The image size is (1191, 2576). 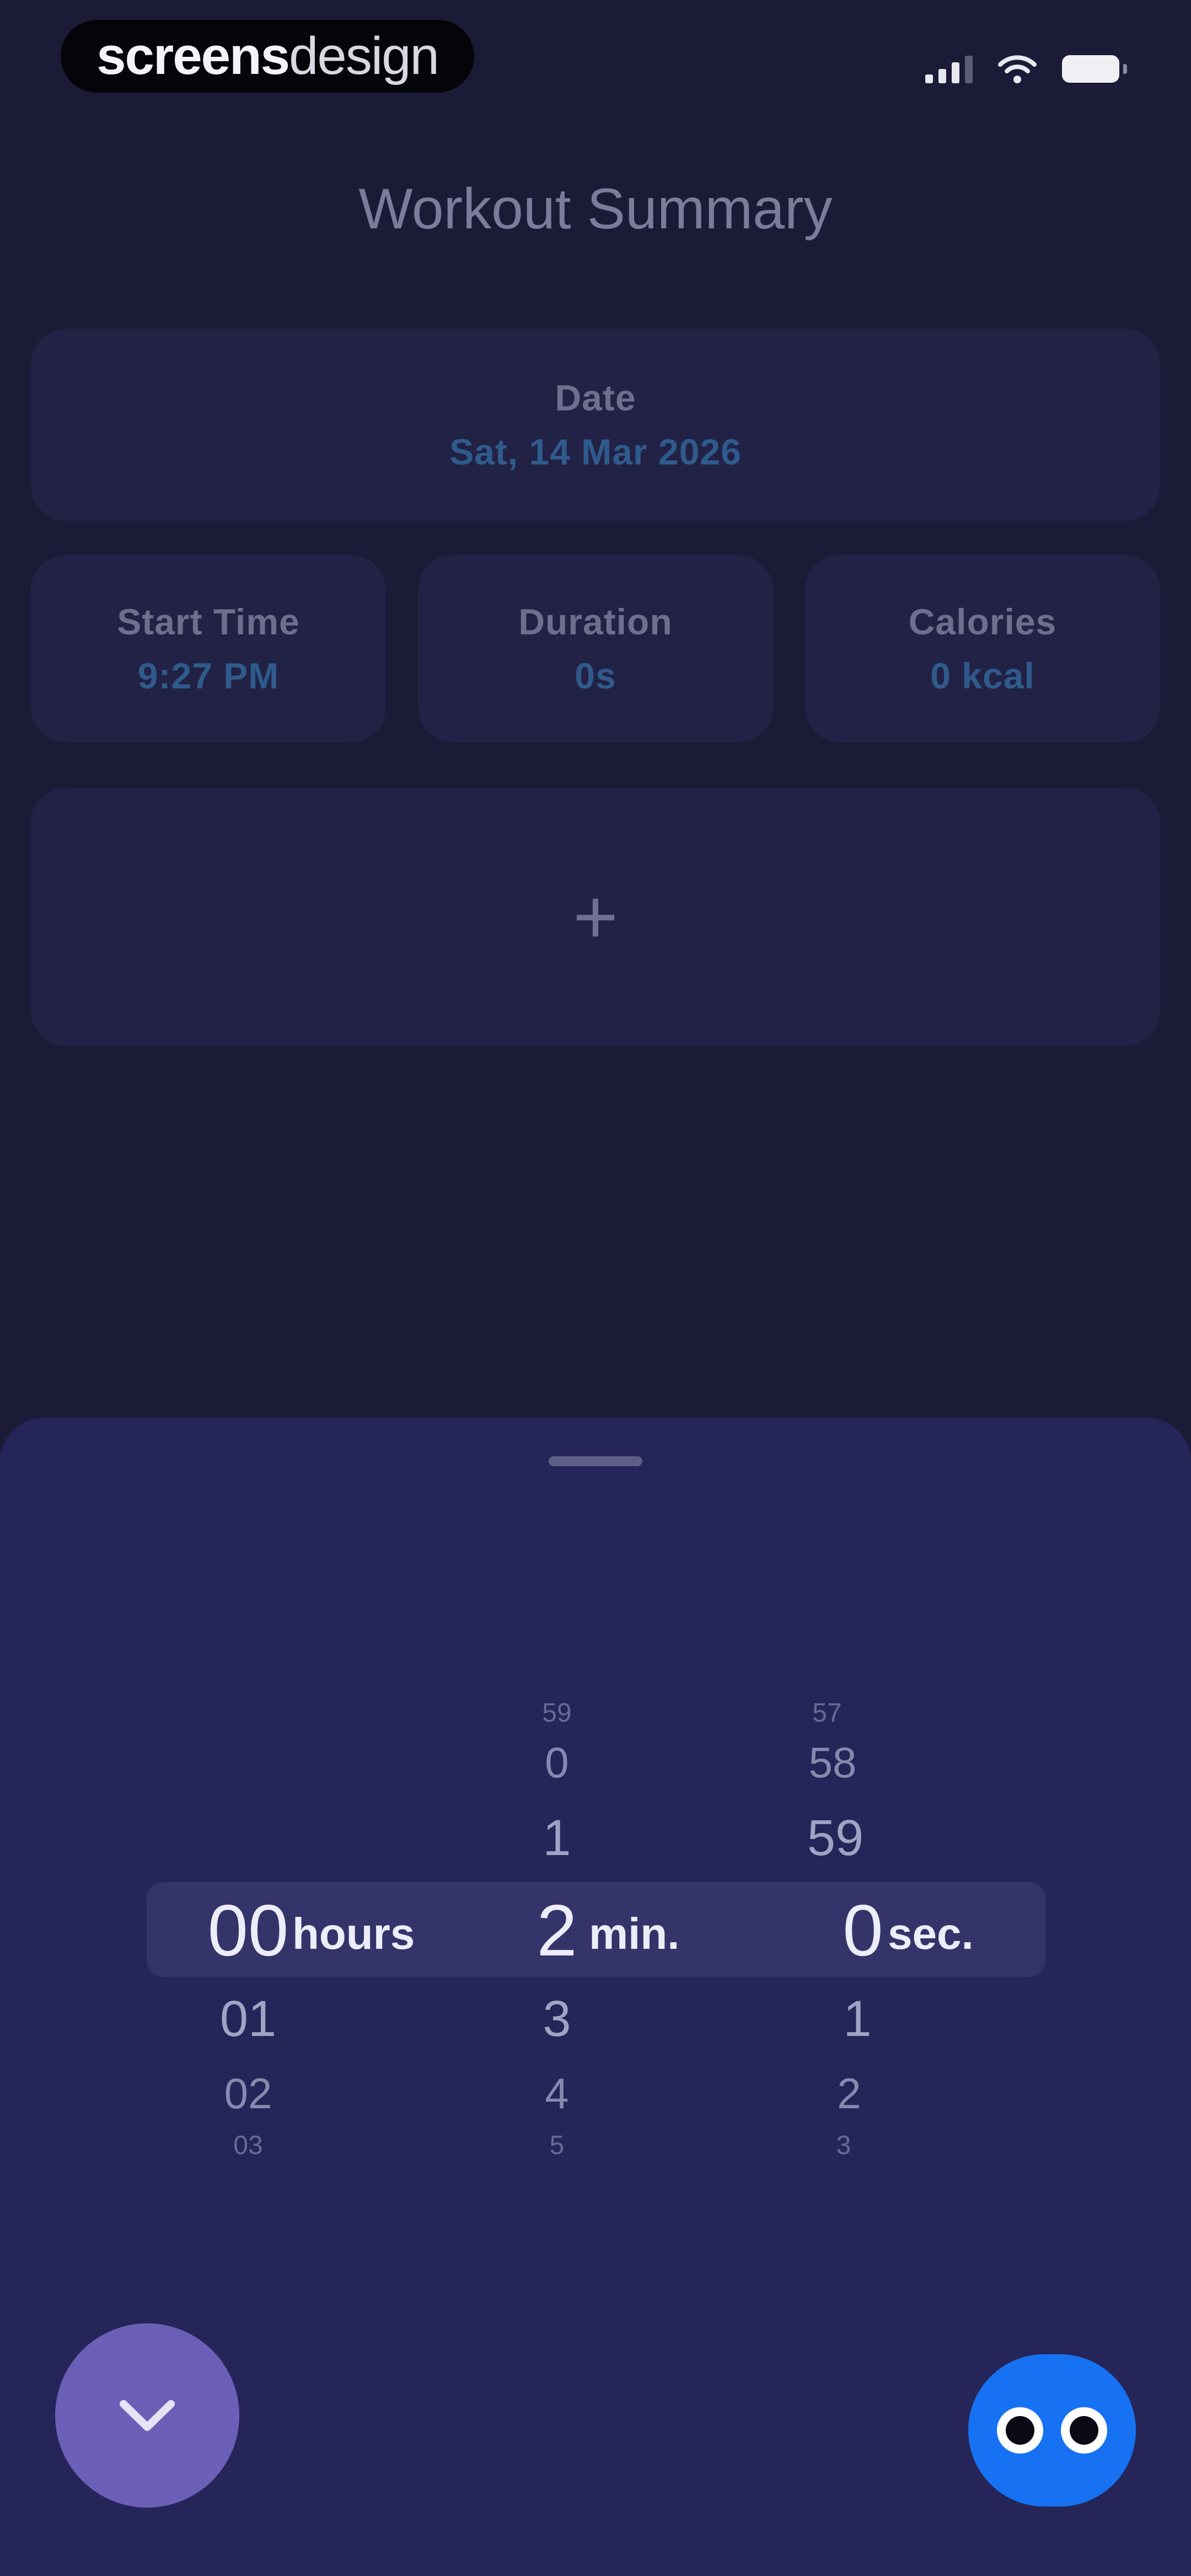 What do you see at coordinates (557, 2093) in the screenshot?
I see `minutes-option: 4` at bounding box center [557, 2093].